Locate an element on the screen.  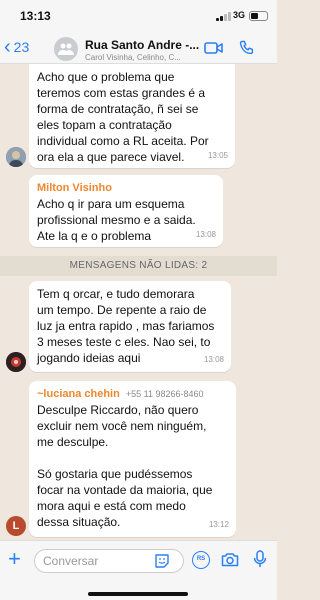
sender-avatar: L is located at coordinates (16, 526).